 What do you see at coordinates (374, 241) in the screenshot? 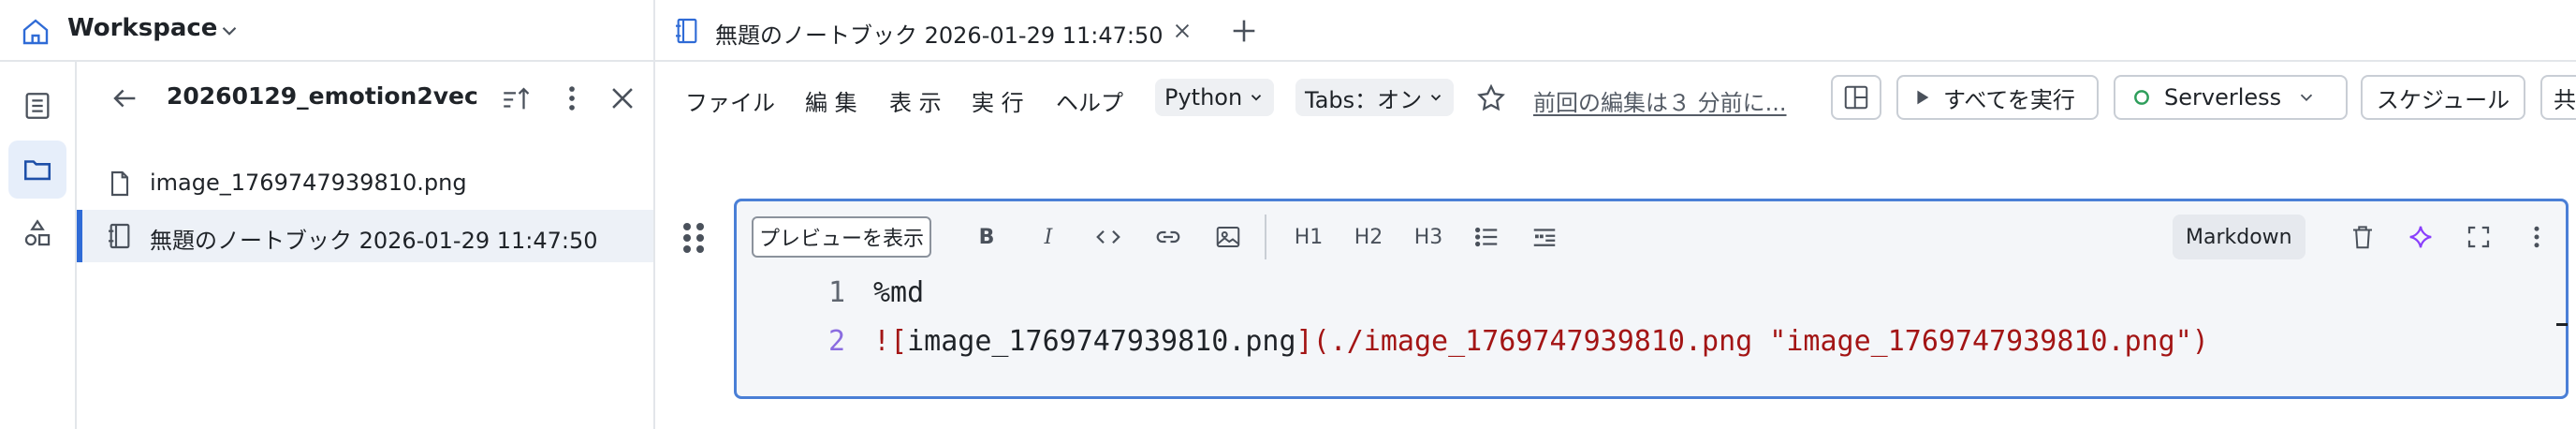
I see `file-item-label: 無題のノートブック 2026-01-29 11:47:50` at bounding box center [374, 241].